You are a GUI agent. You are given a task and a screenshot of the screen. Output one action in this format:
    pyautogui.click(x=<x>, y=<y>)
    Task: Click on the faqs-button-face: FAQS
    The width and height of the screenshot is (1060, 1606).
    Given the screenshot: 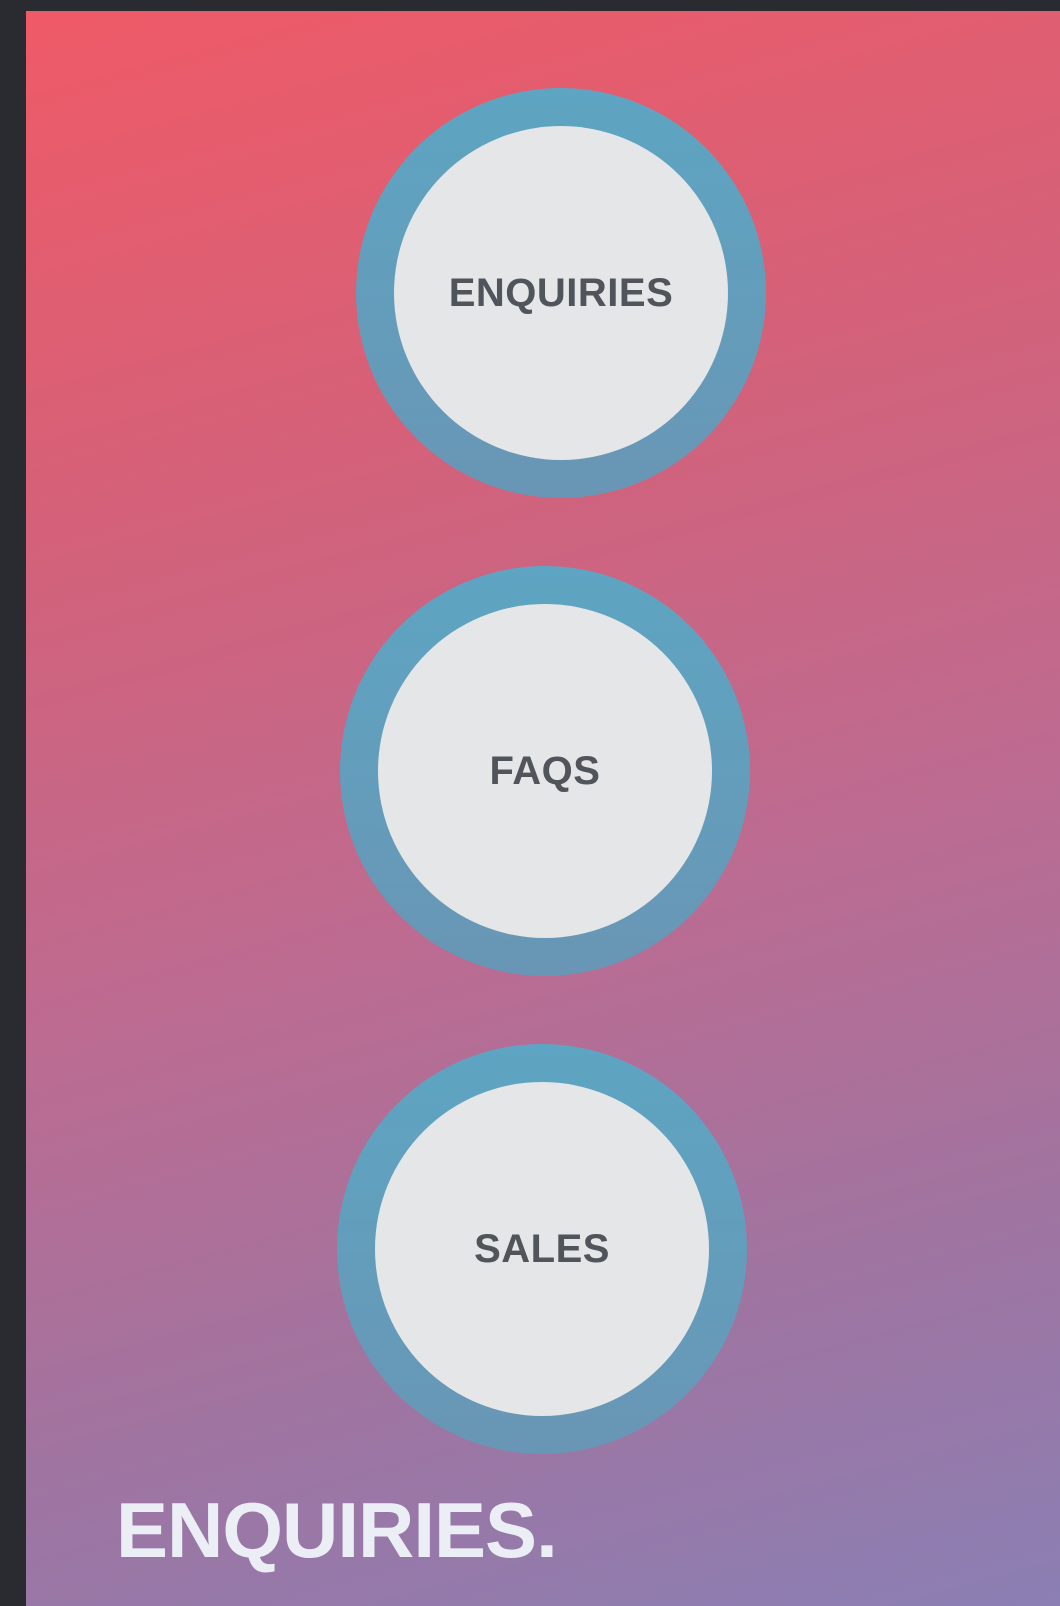 What is the action you would take?
    pyautogui.click(x=545, y=771)
    